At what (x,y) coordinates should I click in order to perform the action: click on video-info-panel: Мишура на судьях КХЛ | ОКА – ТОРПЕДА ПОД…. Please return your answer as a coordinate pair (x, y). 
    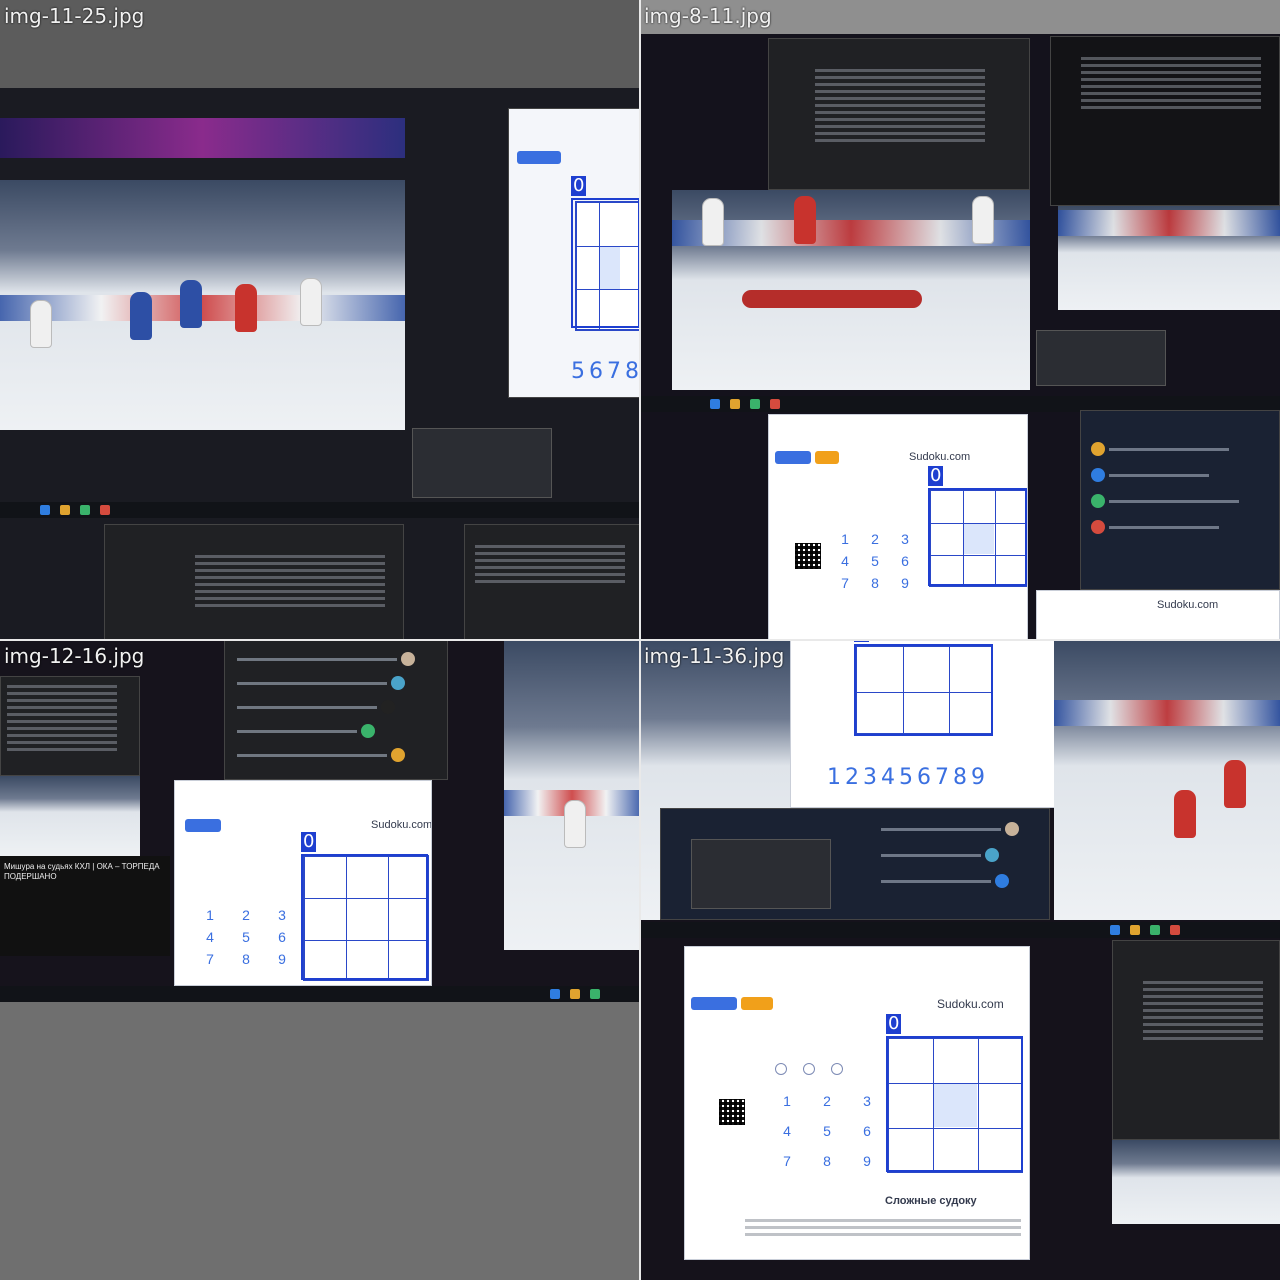
    Looking at the image, I should click on (85, 906).